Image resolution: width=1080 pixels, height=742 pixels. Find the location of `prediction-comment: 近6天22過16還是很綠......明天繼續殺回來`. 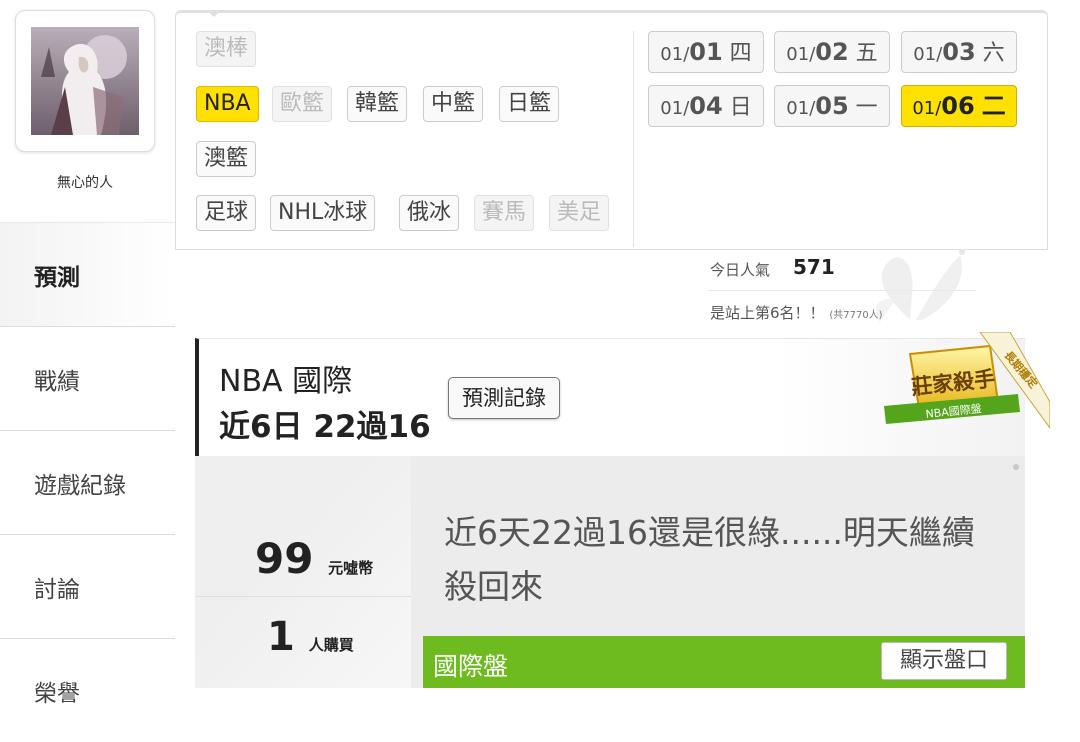

prediction-comment: 近6天22過16還是很綠......明天繼續殺回來 is located at coordinates (709, 559).